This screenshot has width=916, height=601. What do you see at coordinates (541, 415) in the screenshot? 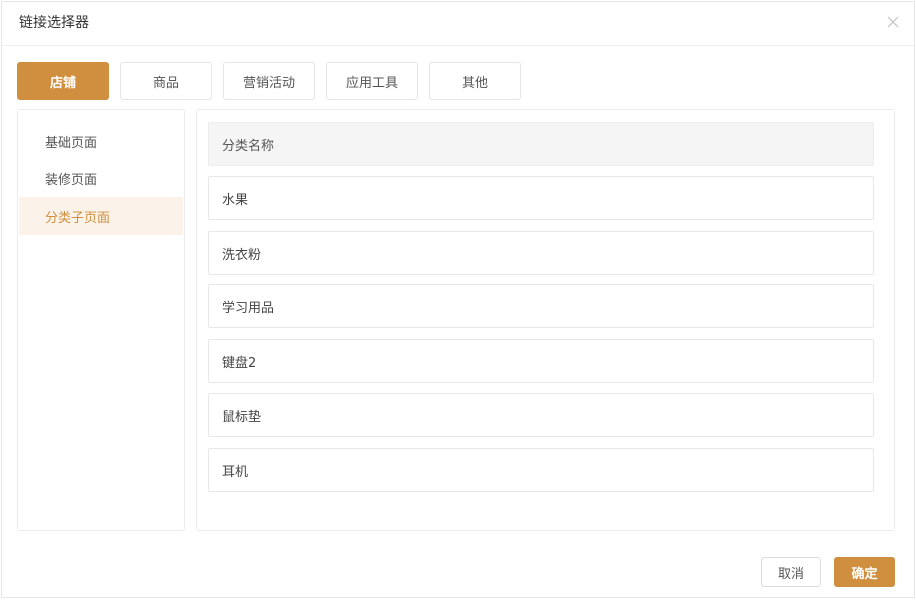
I see `list-item: 鼠标垫` at bounding box center [541, 415].